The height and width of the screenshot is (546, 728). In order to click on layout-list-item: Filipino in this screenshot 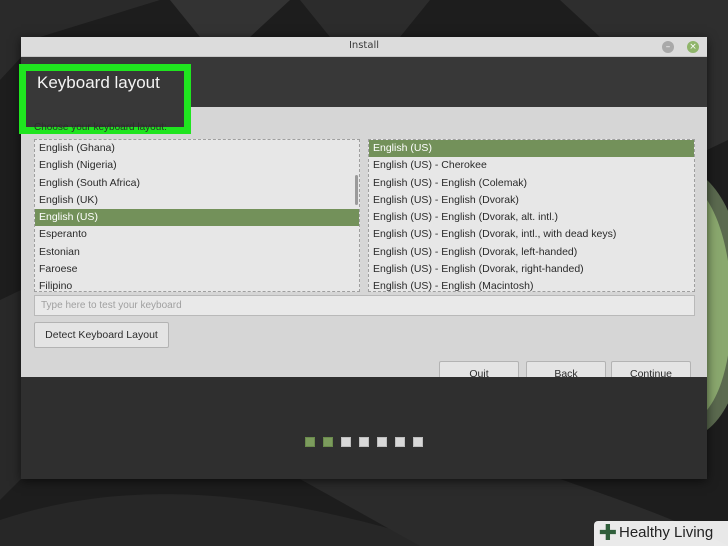, I will do `click(197, 284)`.